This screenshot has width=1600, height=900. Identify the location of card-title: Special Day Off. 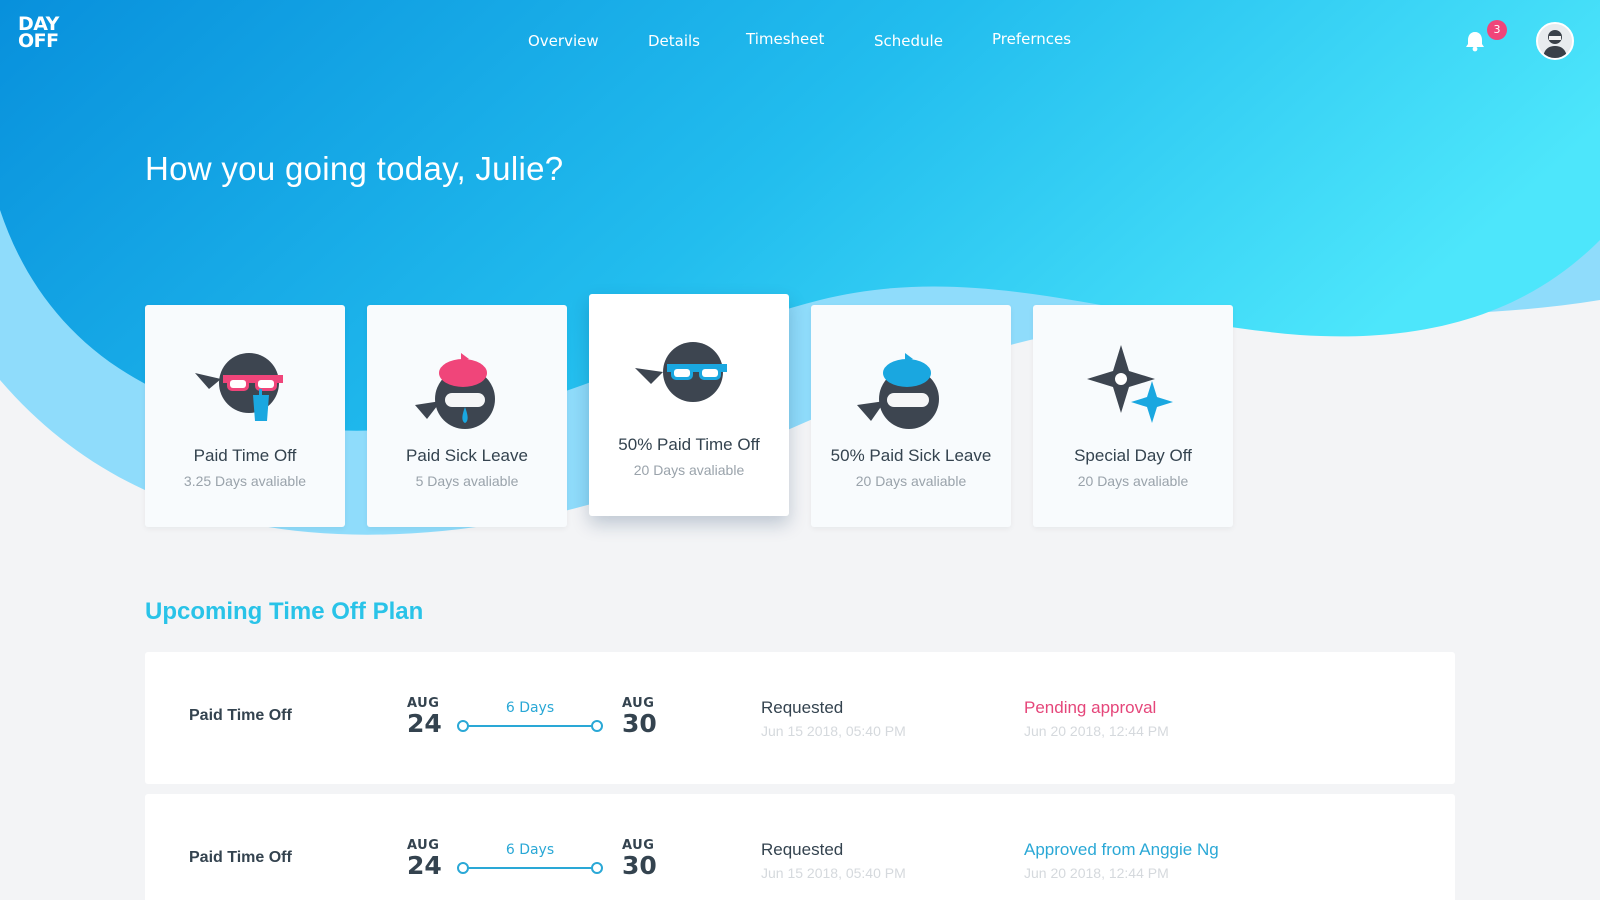
(1133, 455).